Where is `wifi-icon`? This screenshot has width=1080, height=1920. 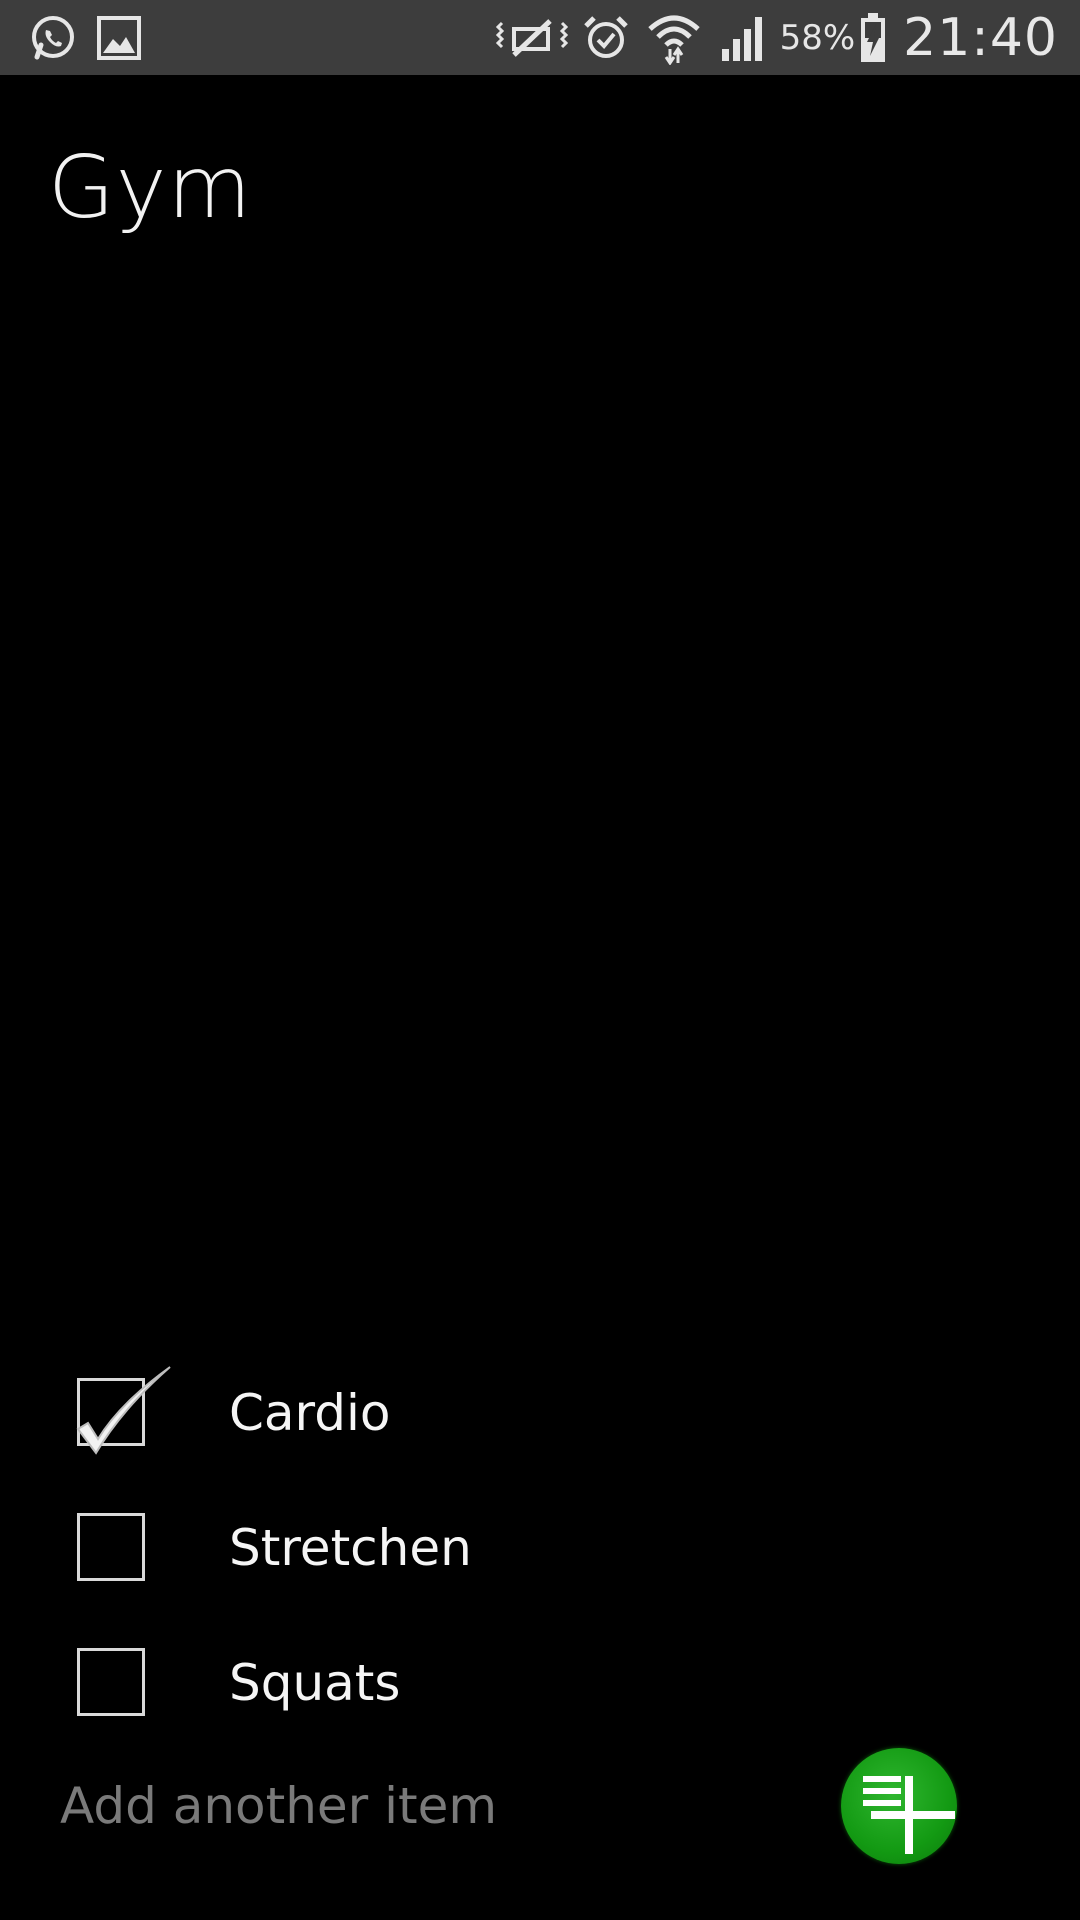
wifi-icon is located at coordinates (674, 38).